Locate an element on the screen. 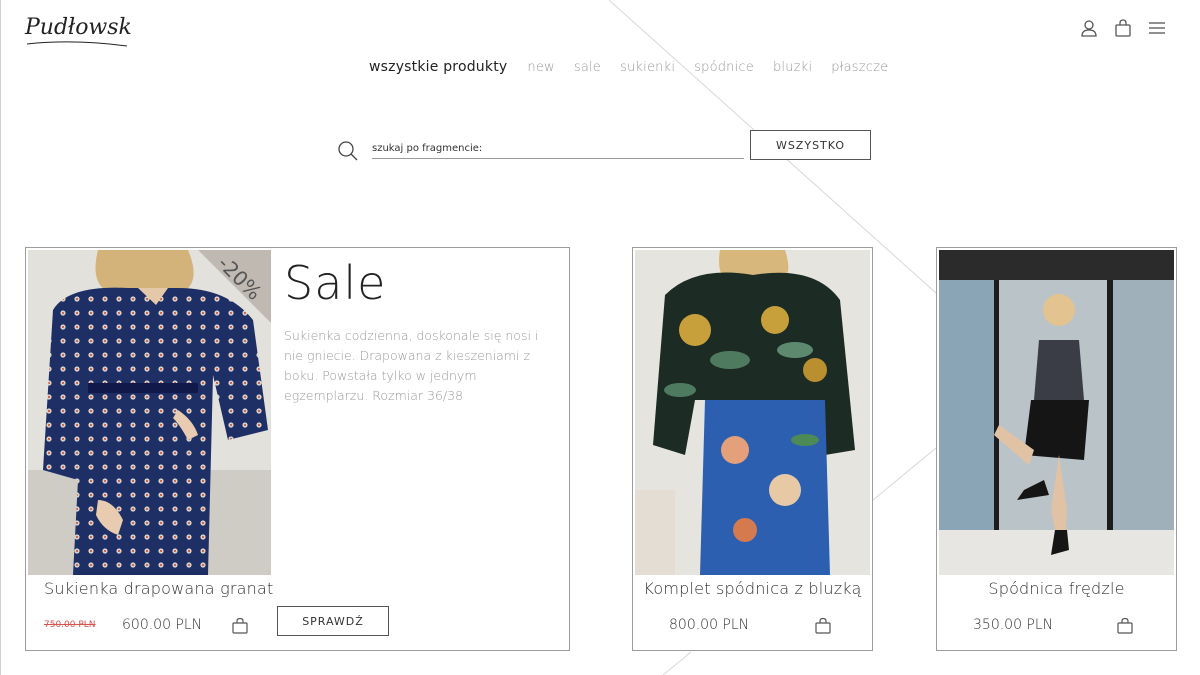  header-icons is located at coordinates (1123, 28).